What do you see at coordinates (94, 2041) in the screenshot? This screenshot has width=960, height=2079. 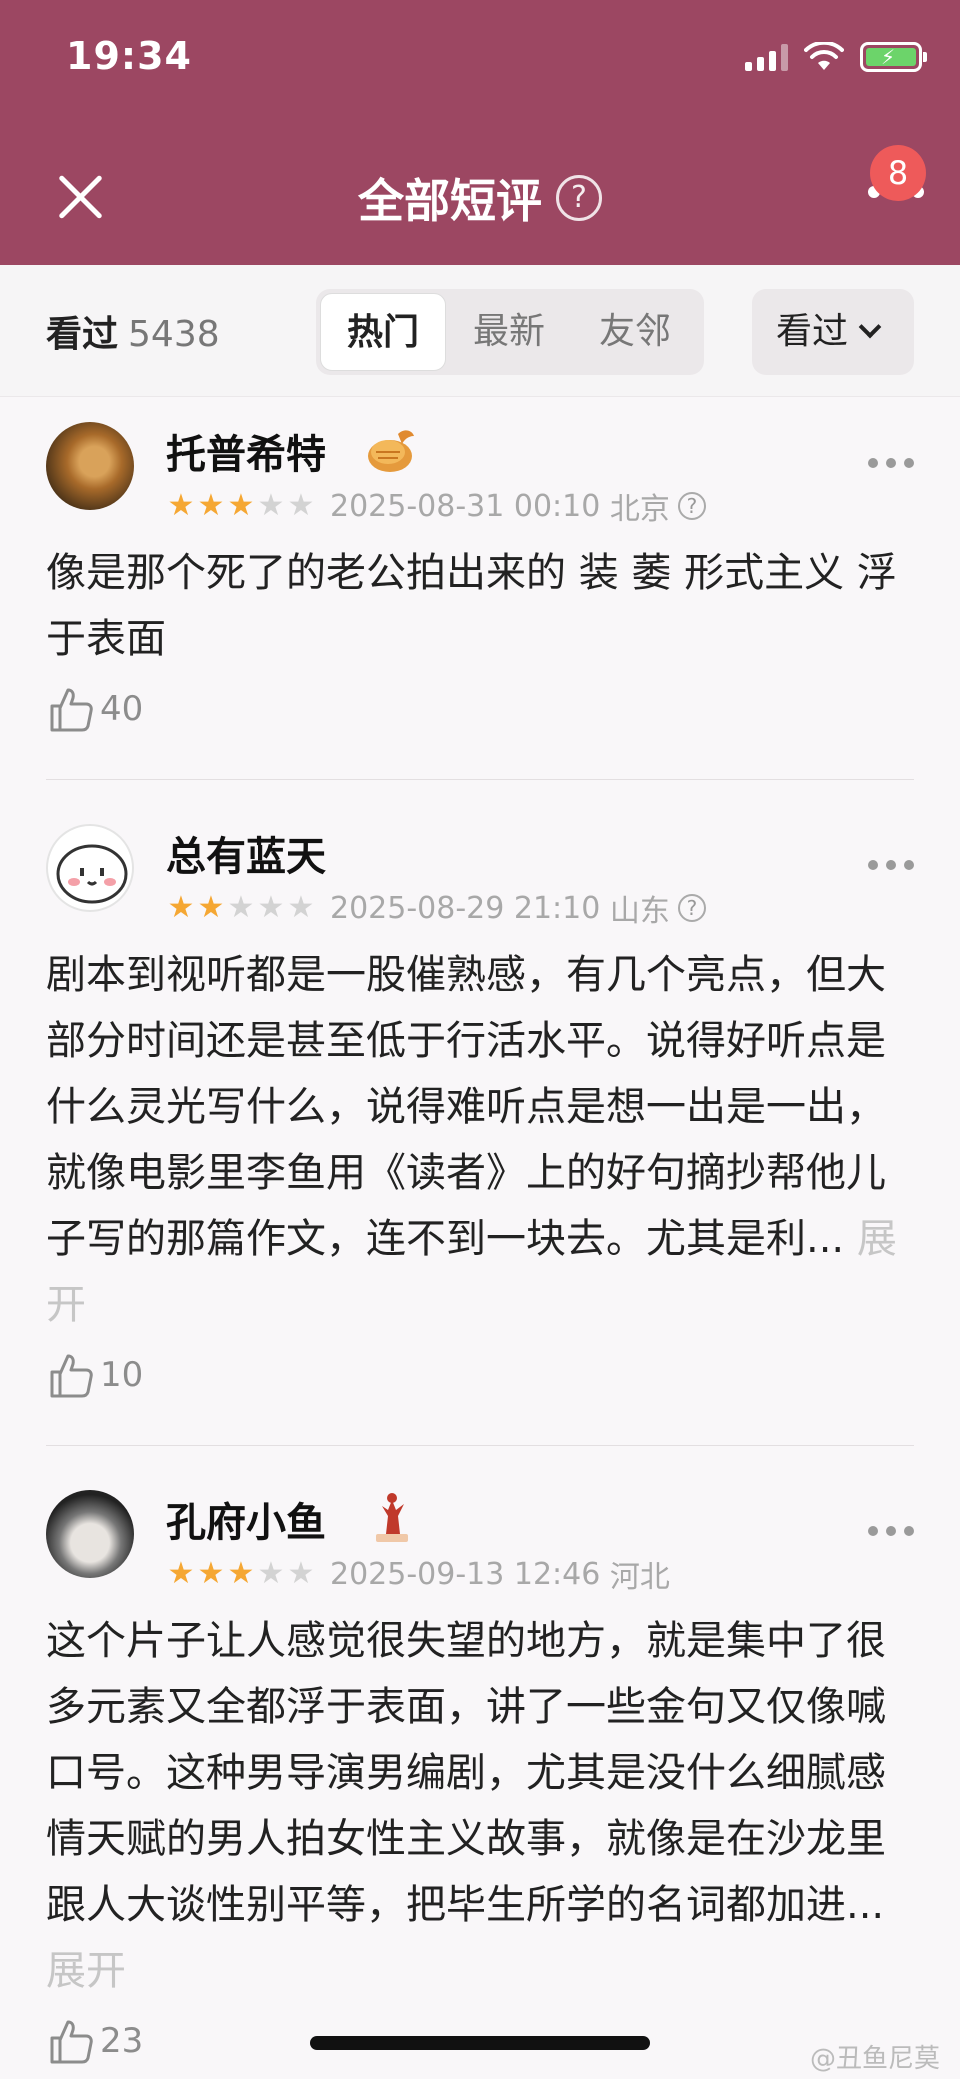 I see `like-button: 23` at bounding box center [94, 2041].